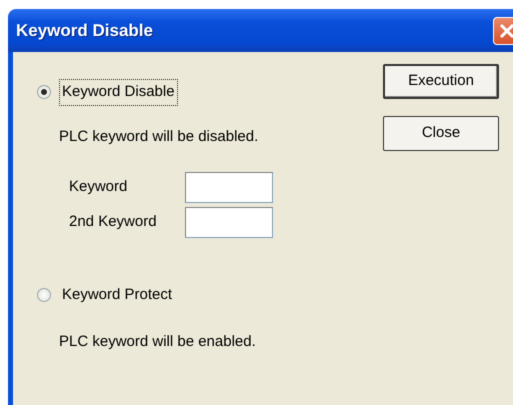 The width and height of the screenshot is (513, 405). Describe the element at coordinates (506, 30) in the screenshot. I see `close-icon` at that location.